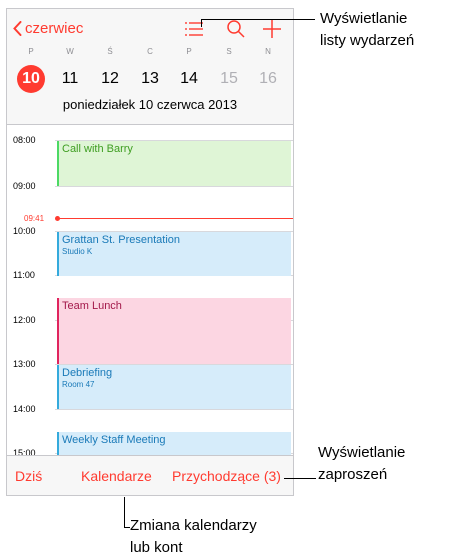 This screenshot has height=560, width=453. What do you see at coordinates (236, 29) in the screenshot?
I see `search-icon` at bounding box center [236, 29].